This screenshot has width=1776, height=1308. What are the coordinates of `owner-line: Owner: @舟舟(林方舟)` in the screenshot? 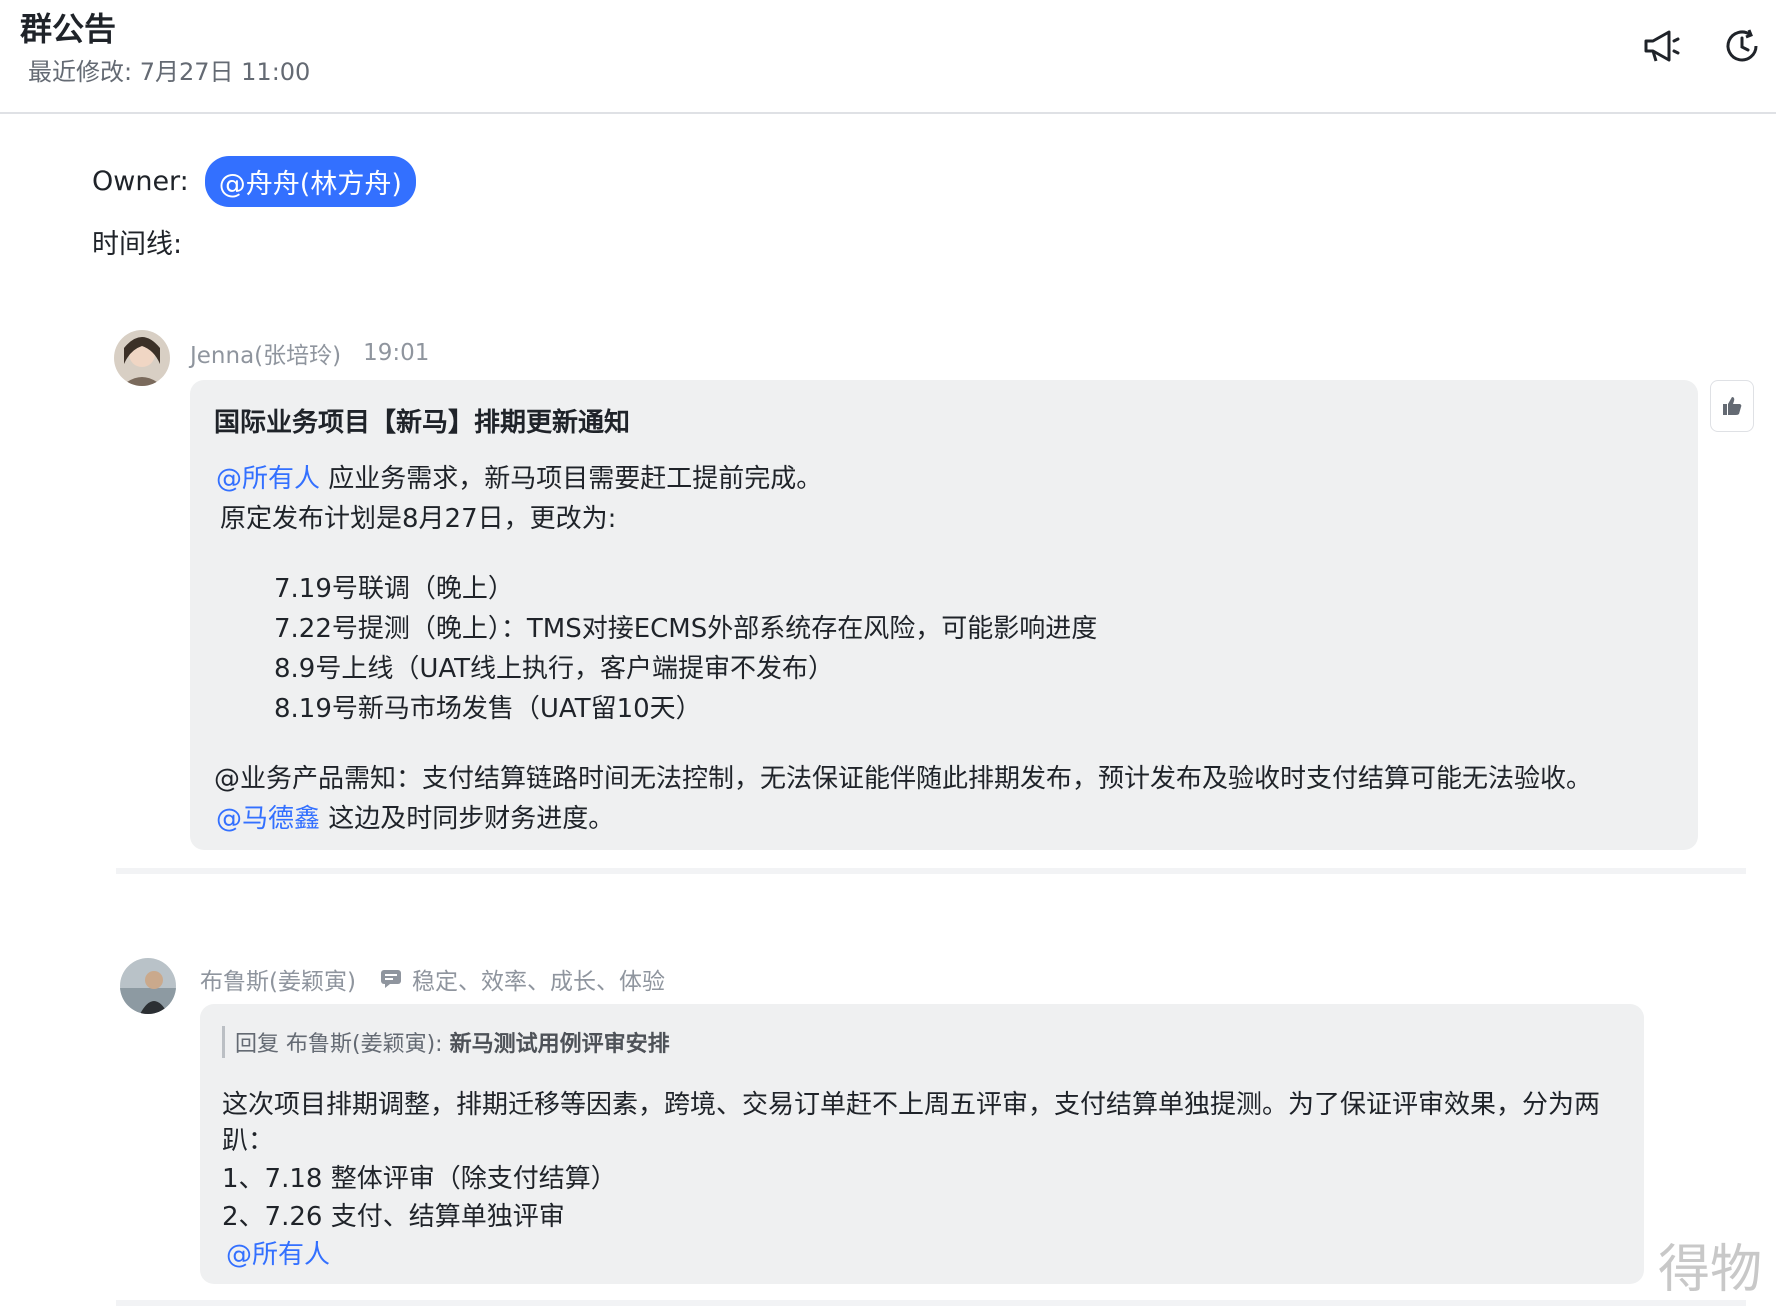 It's located at (254, 181).